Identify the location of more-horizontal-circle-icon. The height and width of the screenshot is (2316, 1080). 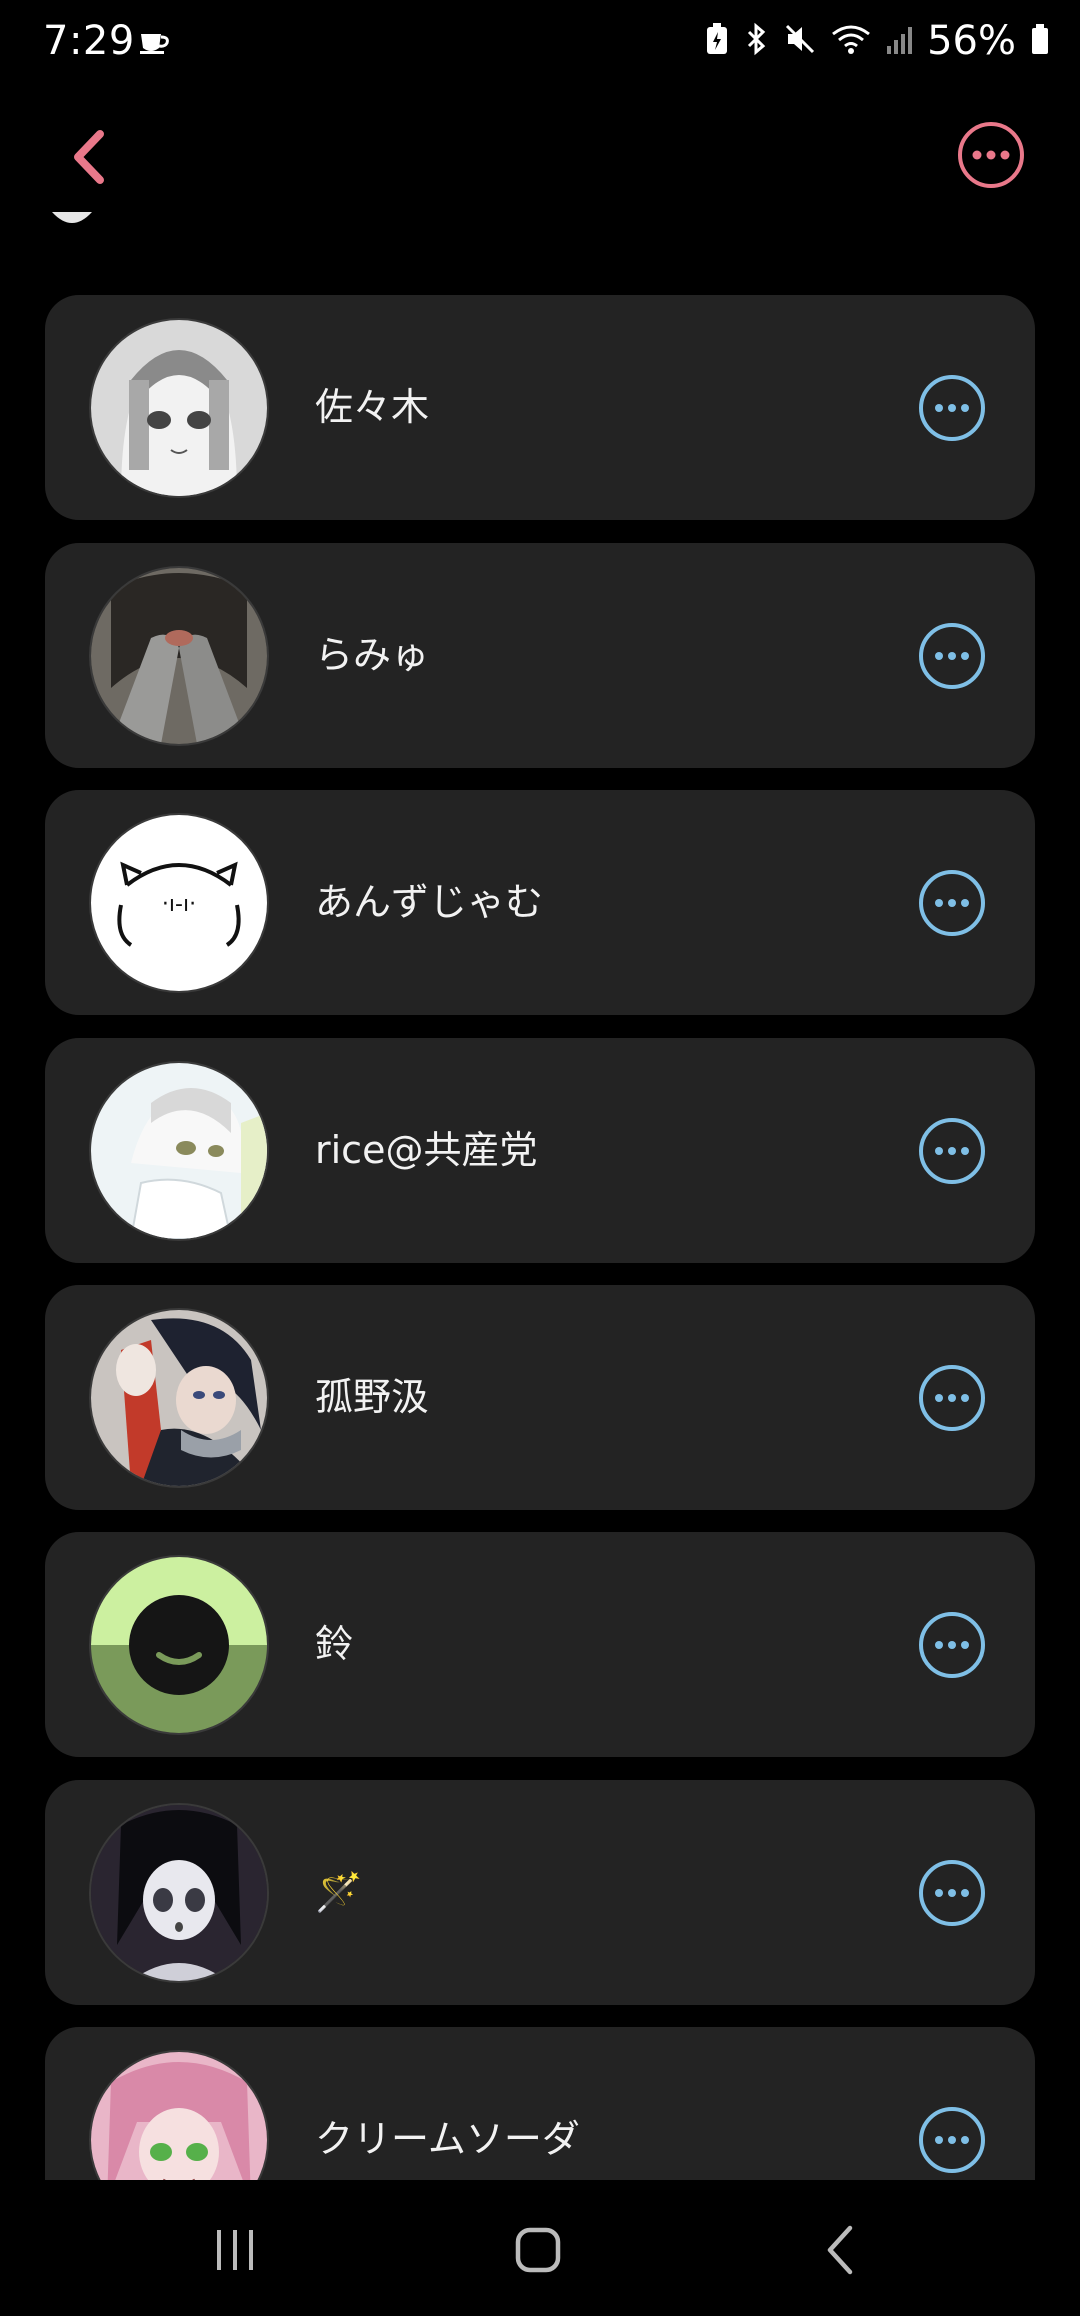
(991, 155).